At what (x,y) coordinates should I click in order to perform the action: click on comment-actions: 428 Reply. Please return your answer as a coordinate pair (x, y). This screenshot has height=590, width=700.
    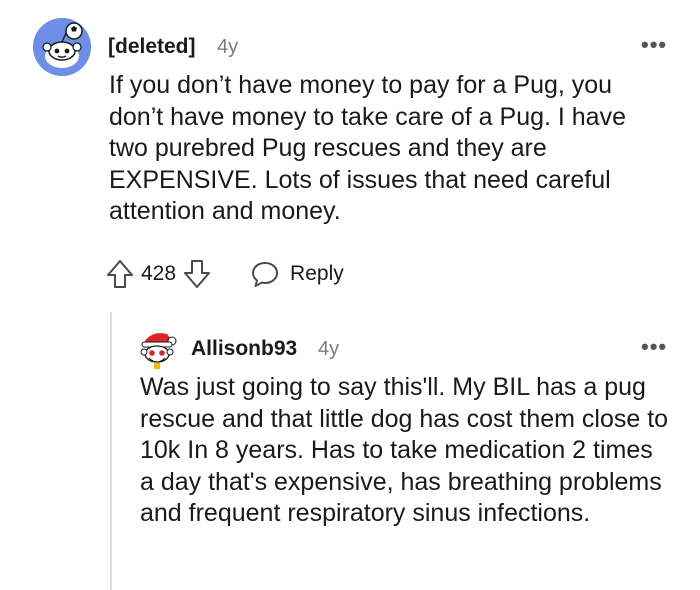
    Looking at the image, I should click on (224, 274).